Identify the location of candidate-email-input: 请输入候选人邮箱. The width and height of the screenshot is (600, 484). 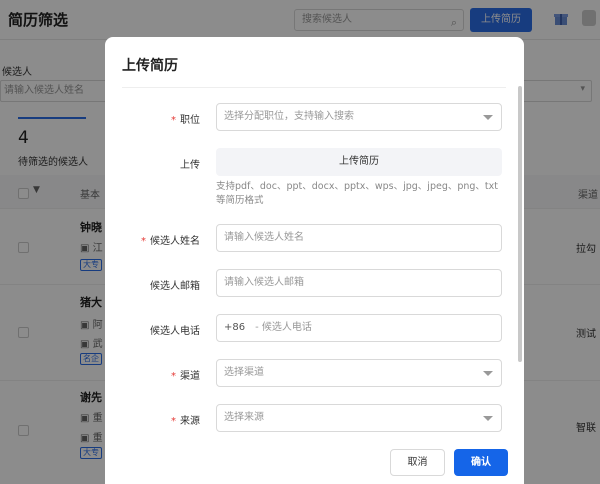
(359, 283).